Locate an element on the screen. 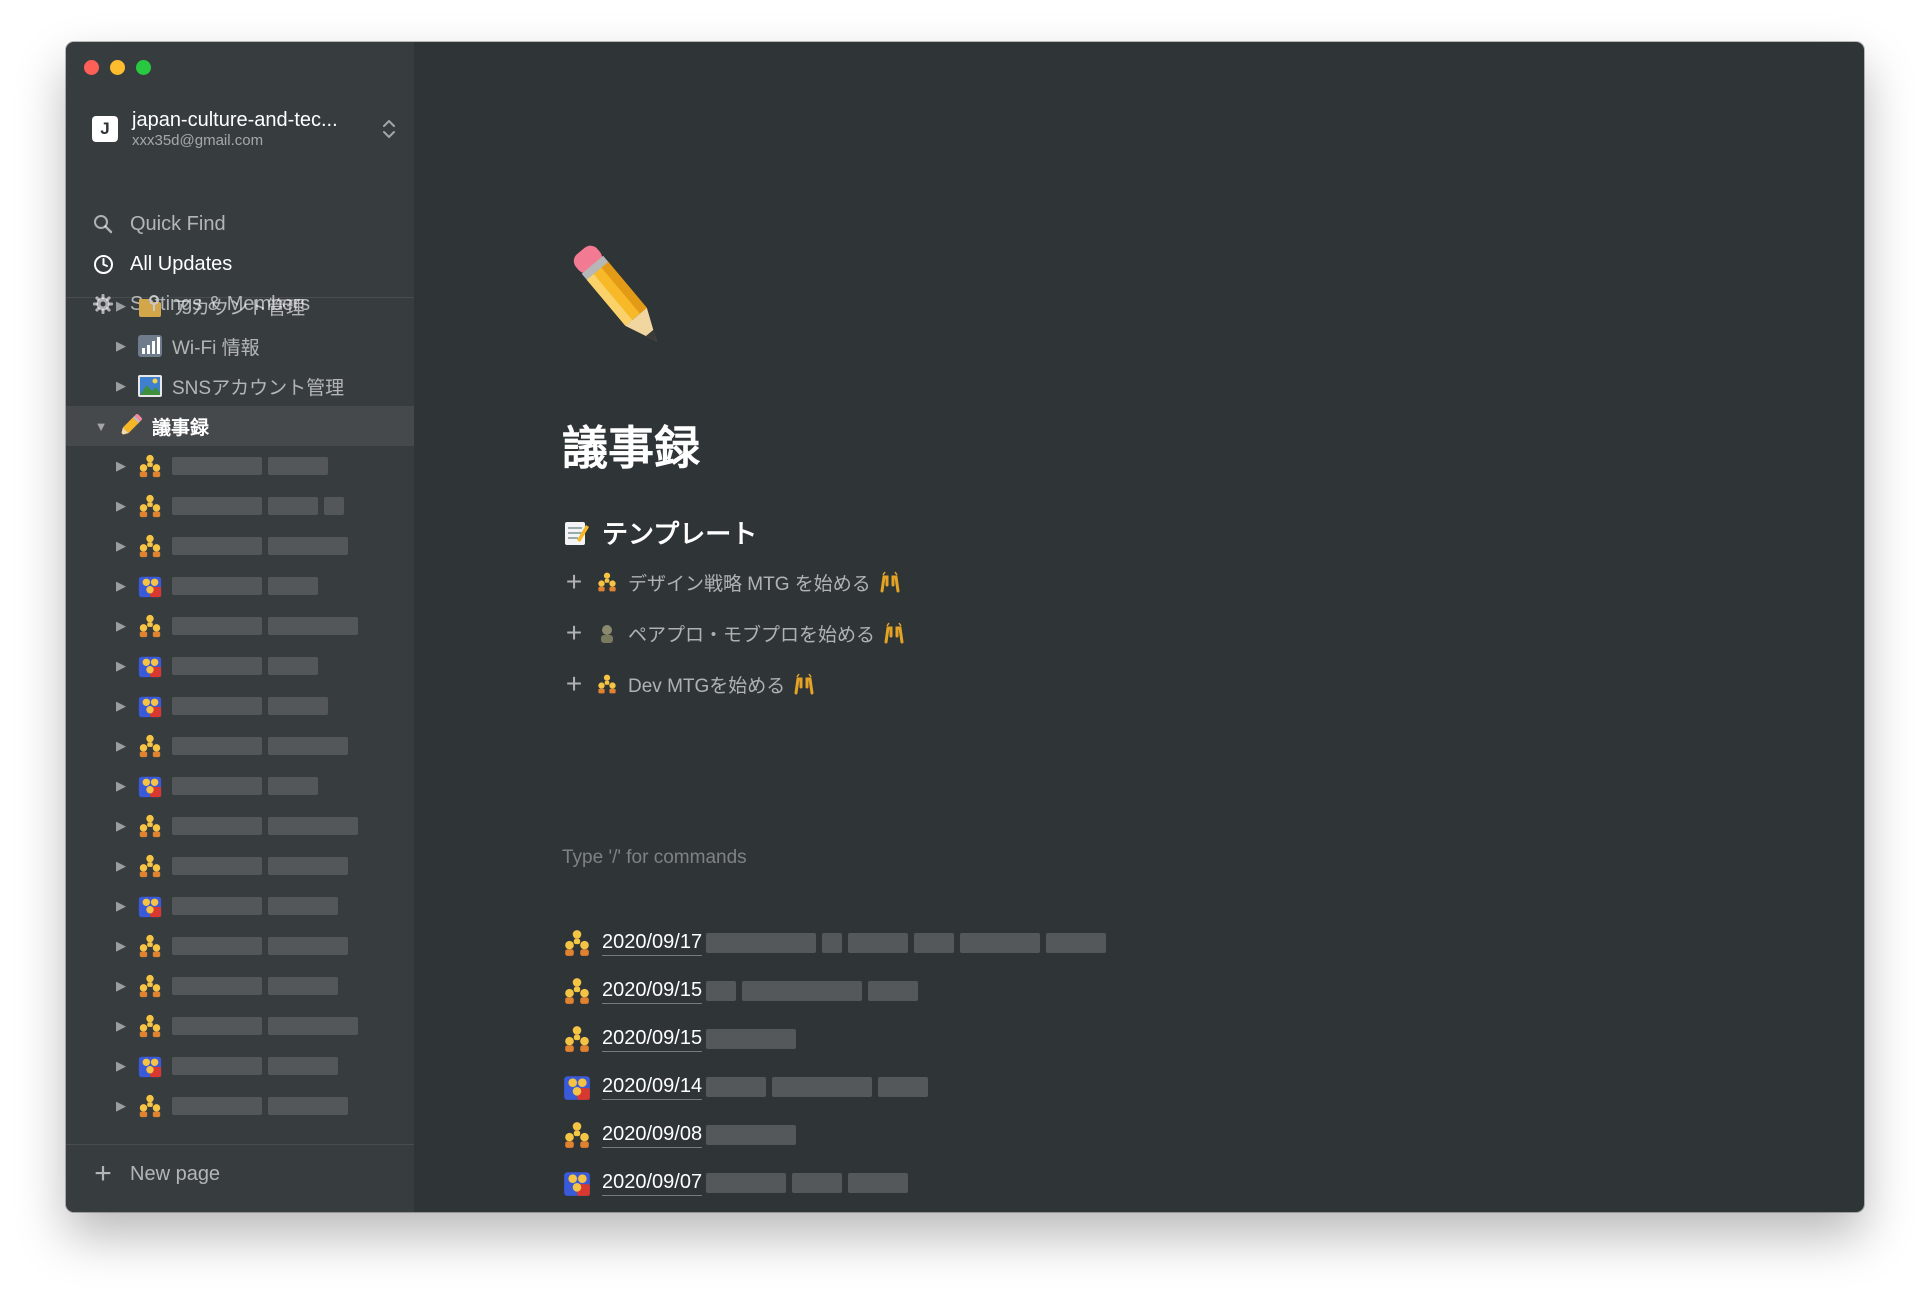 The image size is (1920, 1299). new-page-button: + New page is located at coordinates (155, 1174).